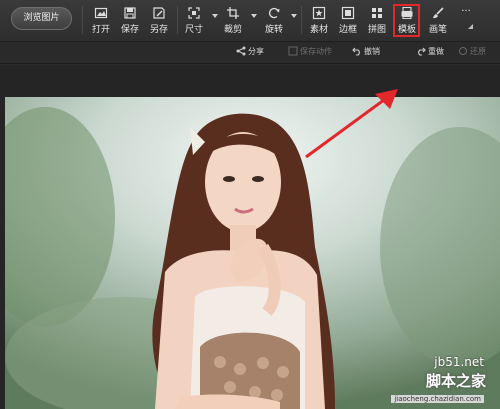  I want to click on secondary-toolbar: 分享 保存动作 撤销 重做 还原, so click(250, 69).